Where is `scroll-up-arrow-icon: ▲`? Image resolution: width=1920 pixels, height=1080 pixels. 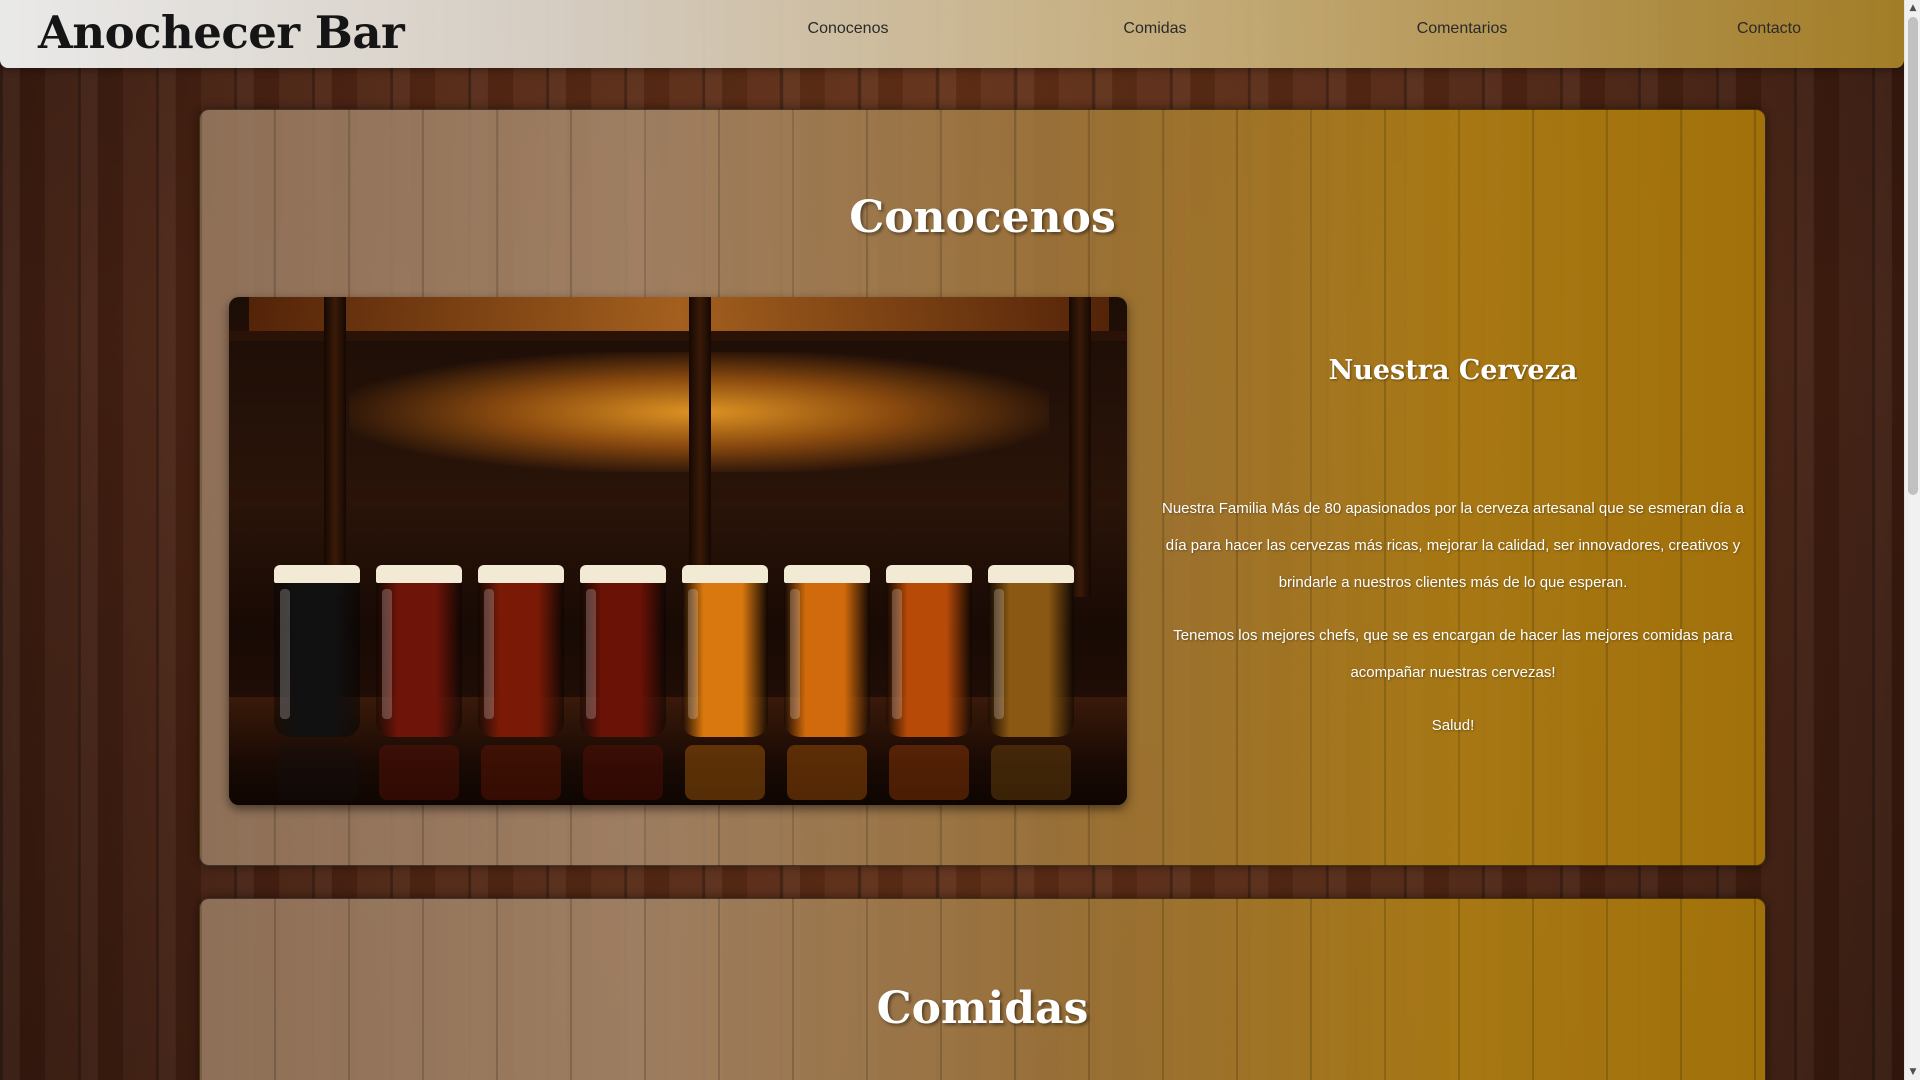
scroll-up-arrow-icon: ▲ is located at coordinates (1912, 8).